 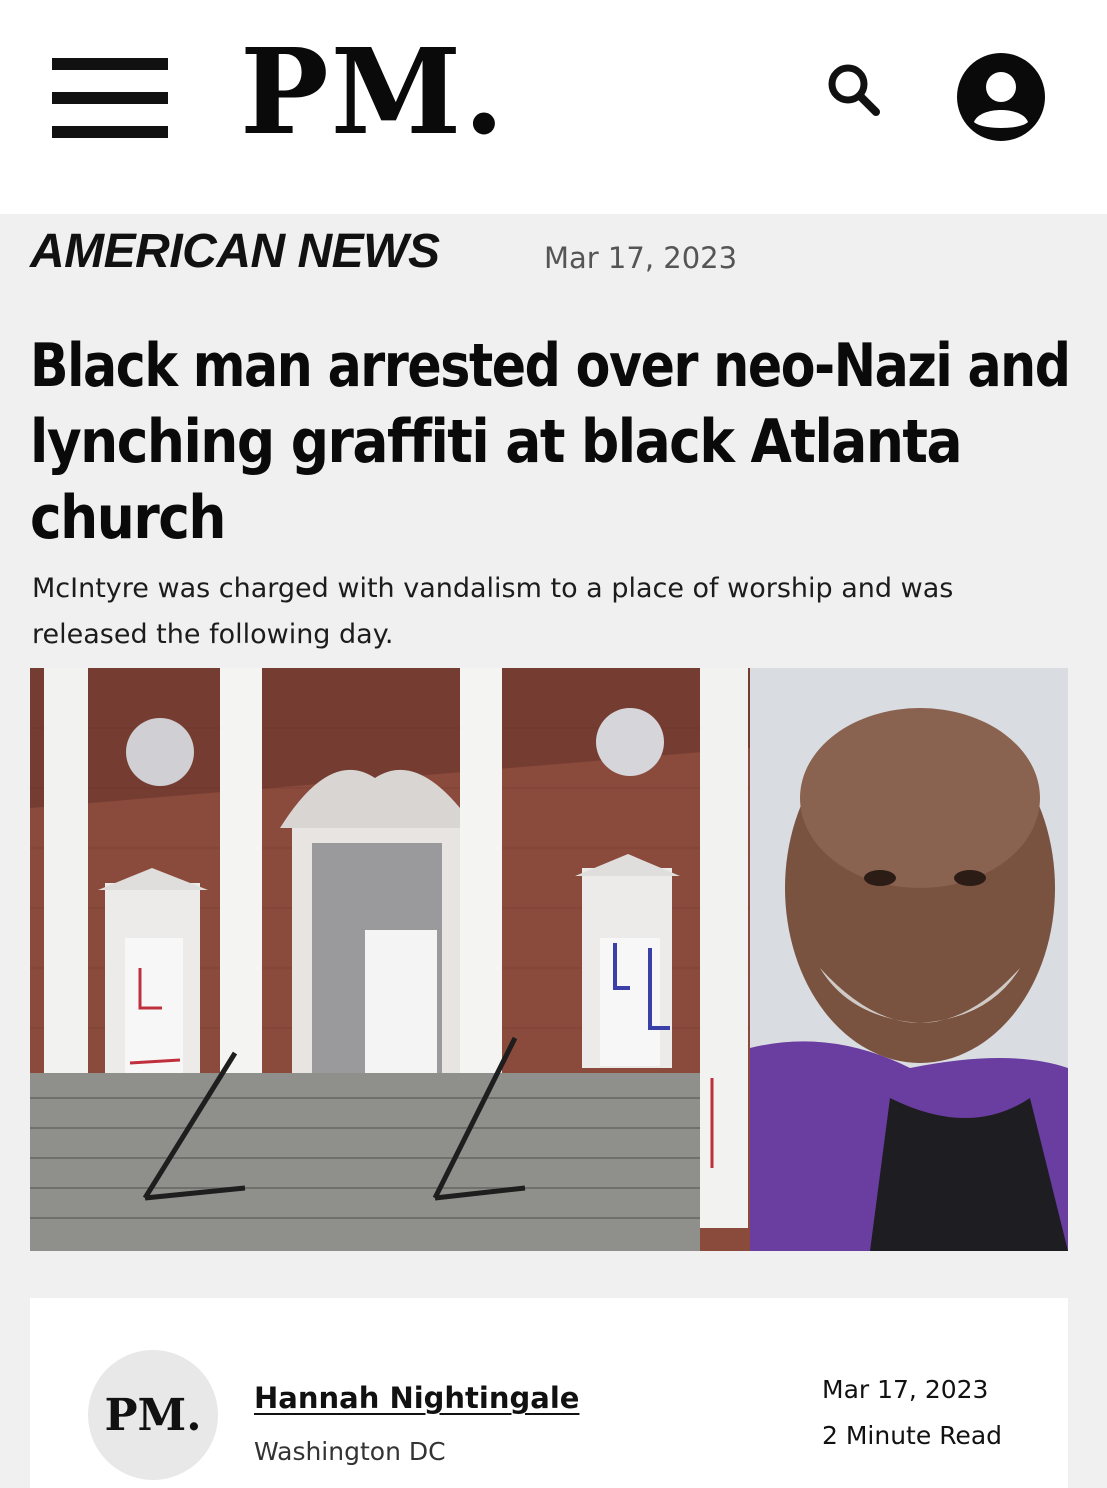 I want to click on site-logo: PM., so click(x=373, y=92).